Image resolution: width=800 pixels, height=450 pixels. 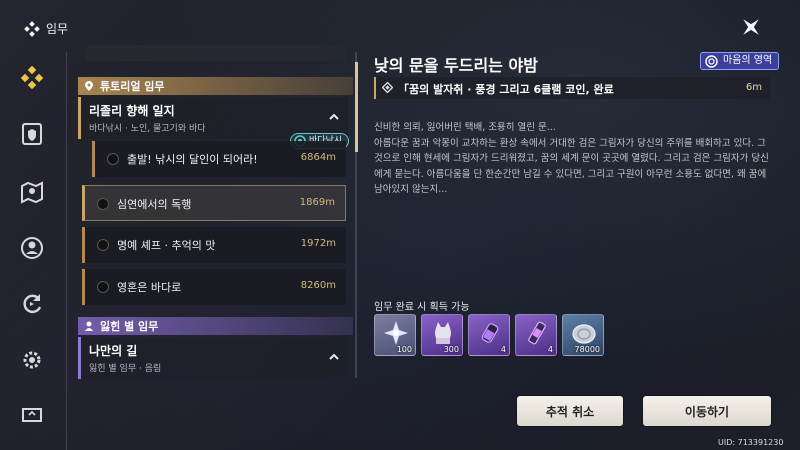 What do you see at coordinates (216, 53) in the screenshot?
I see `list-item-partial` at bounding box center [216, 53].